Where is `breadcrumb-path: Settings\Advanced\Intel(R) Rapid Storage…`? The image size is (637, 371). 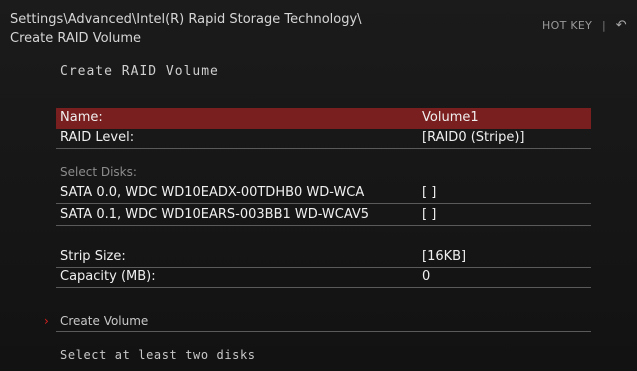
breadcrumb-path: Settings\Advanced\Intel(R) Rapid Storage… is located at coordinates (186, 19).